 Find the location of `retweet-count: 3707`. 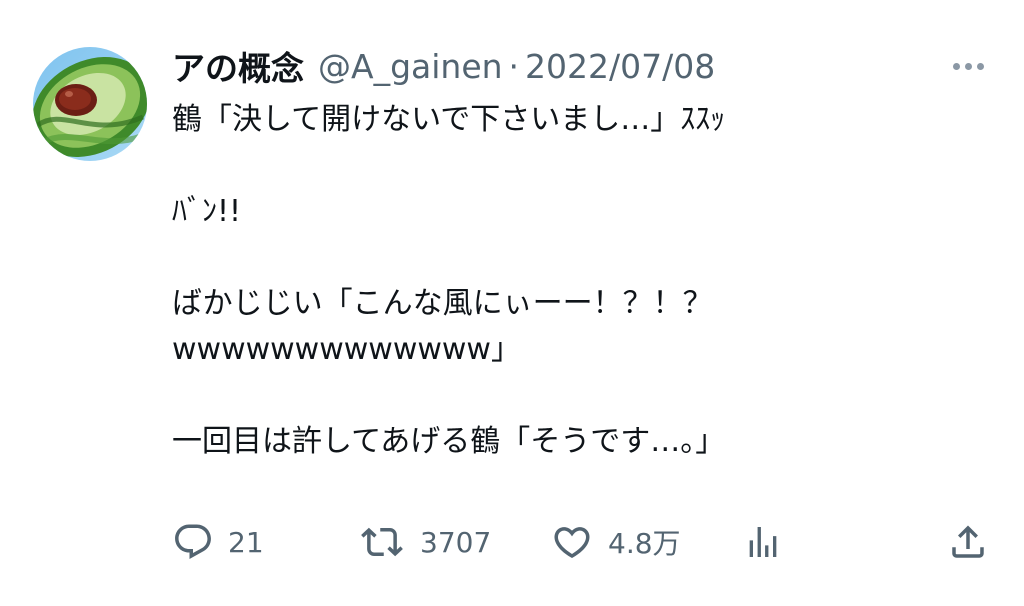

retweet-count: 3707 is located at coordinates (456, 542).